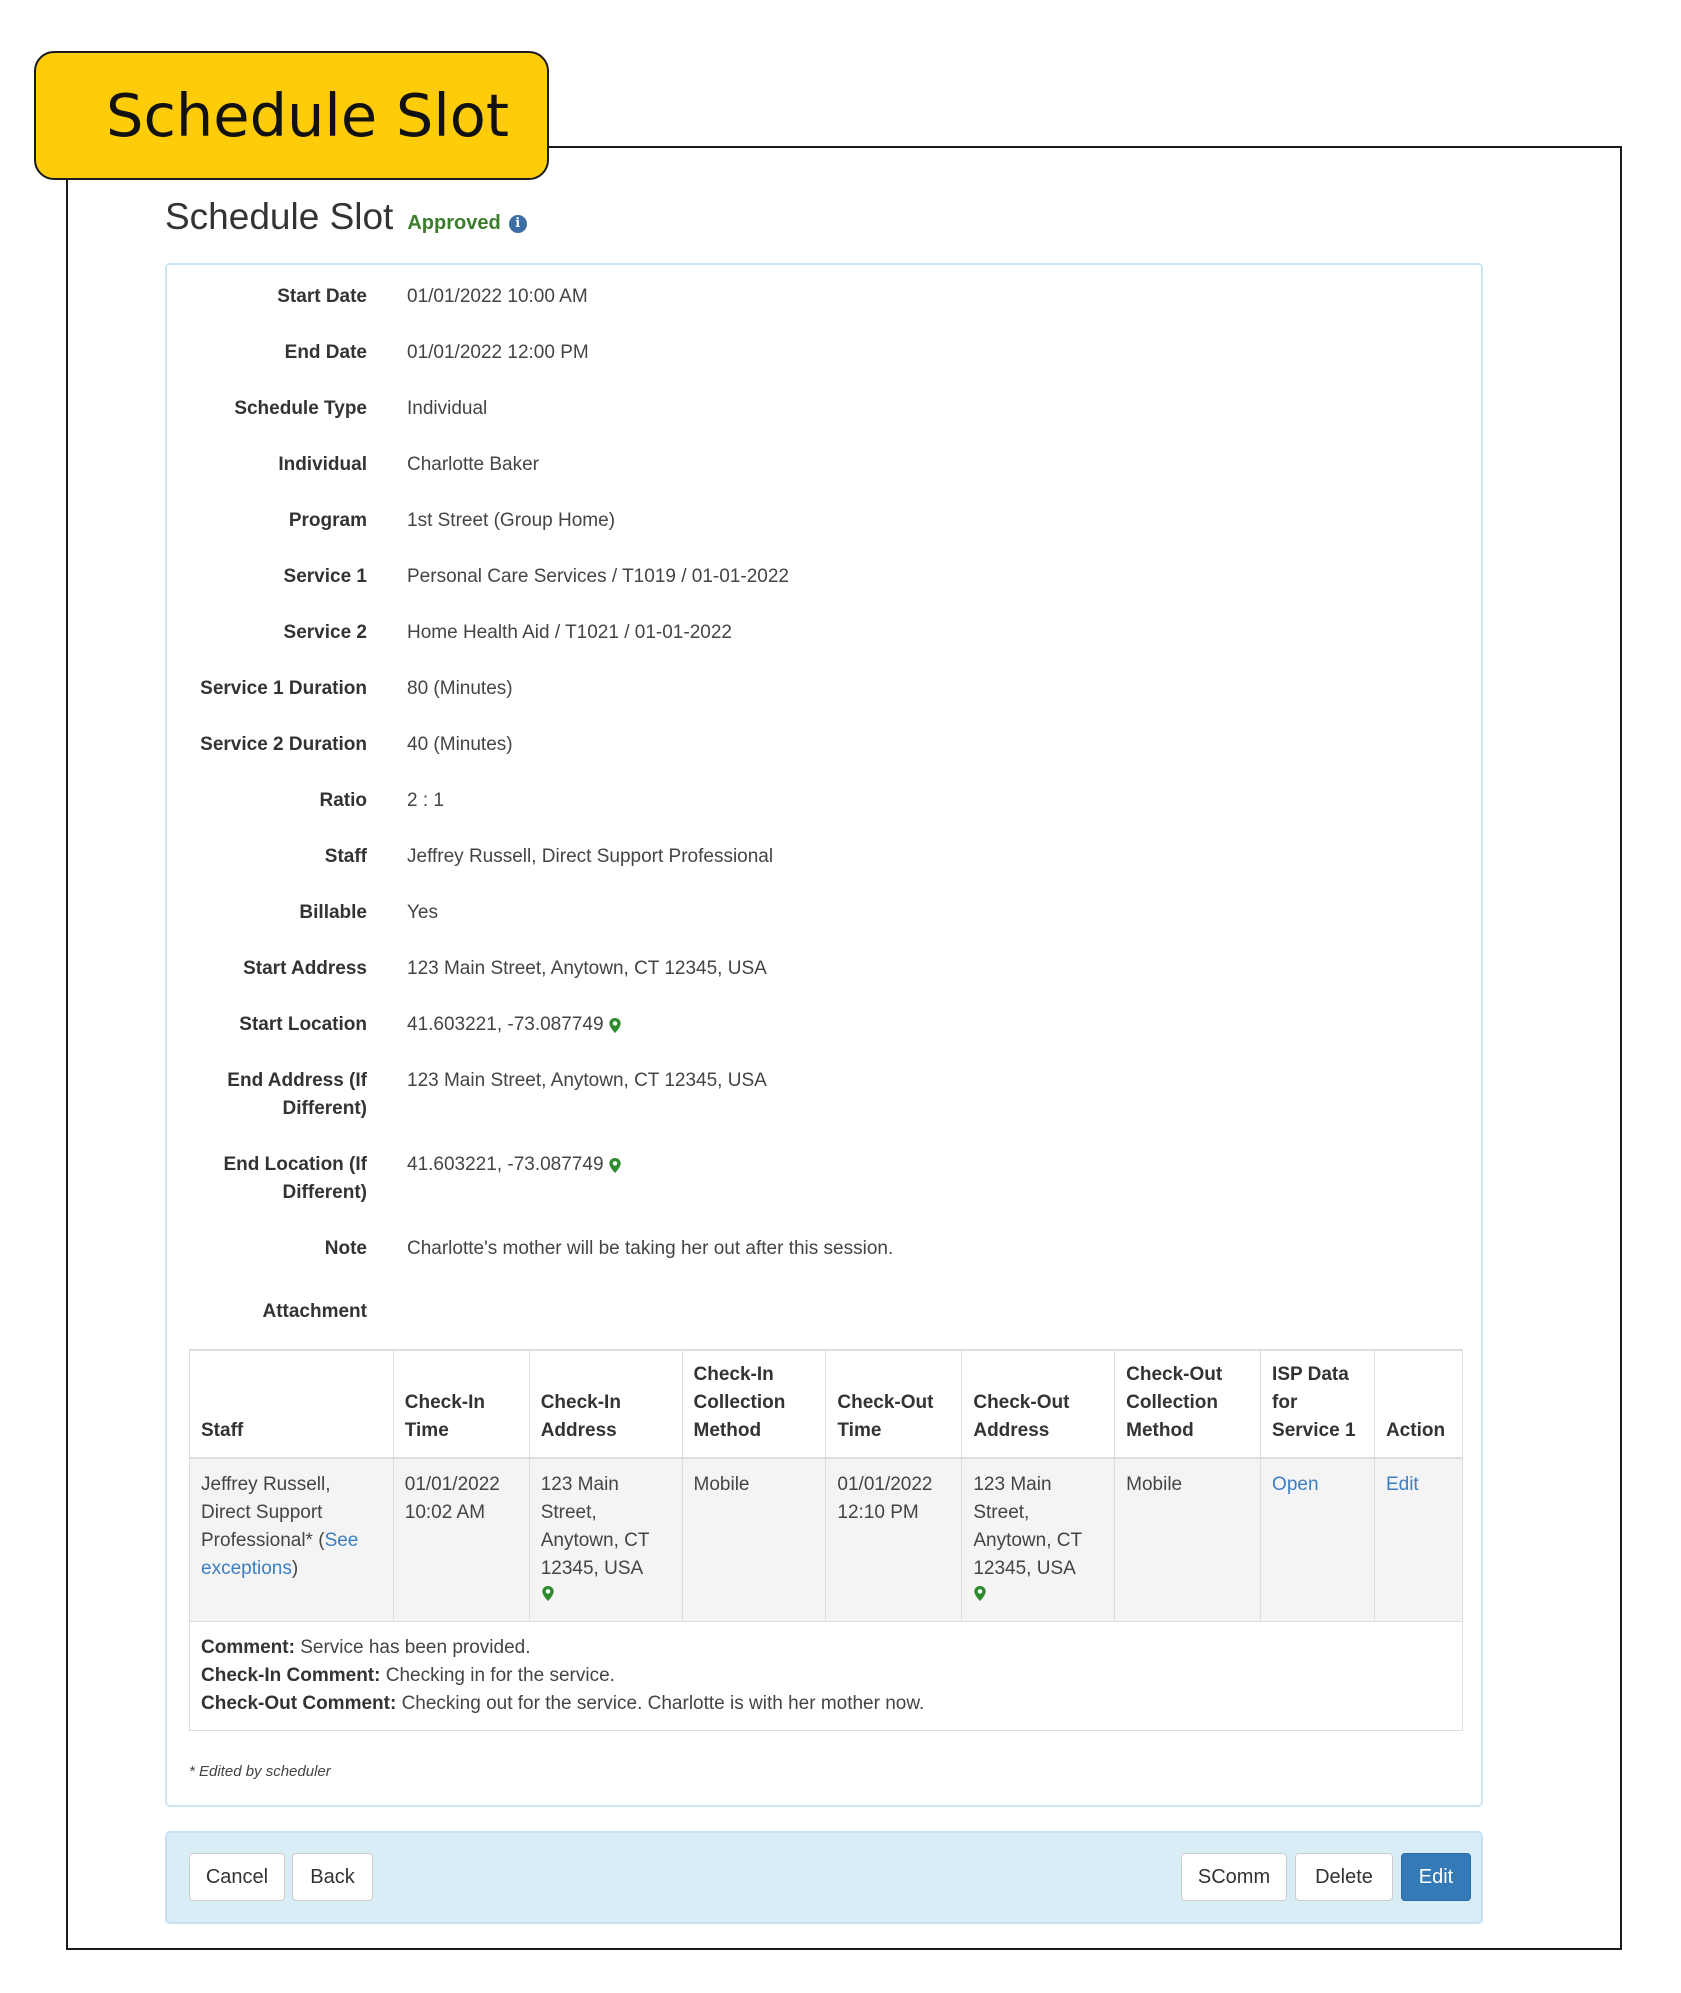  I want to click on paren-close: ), so click(295, 1568).